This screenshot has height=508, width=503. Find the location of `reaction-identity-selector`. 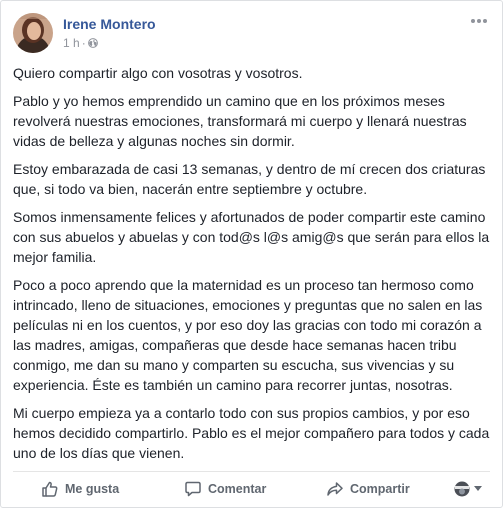

reaction-identity-selector is located at coordinates (468, 489).